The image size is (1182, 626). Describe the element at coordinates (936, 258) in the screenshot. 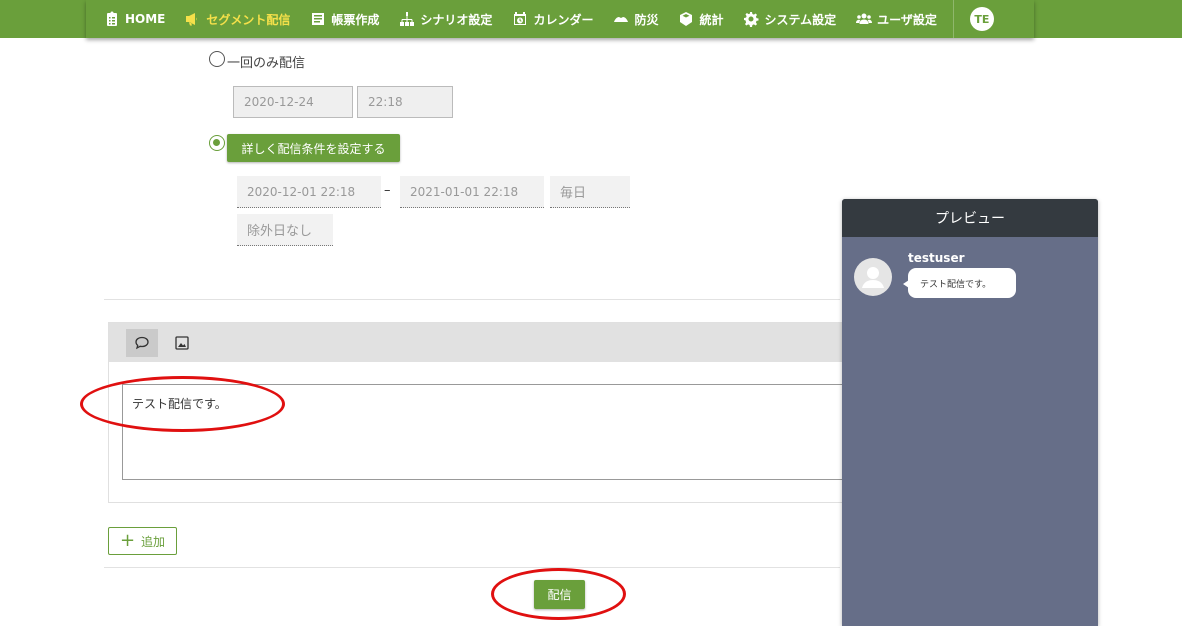

I see `preview-username: testuser` at that location.